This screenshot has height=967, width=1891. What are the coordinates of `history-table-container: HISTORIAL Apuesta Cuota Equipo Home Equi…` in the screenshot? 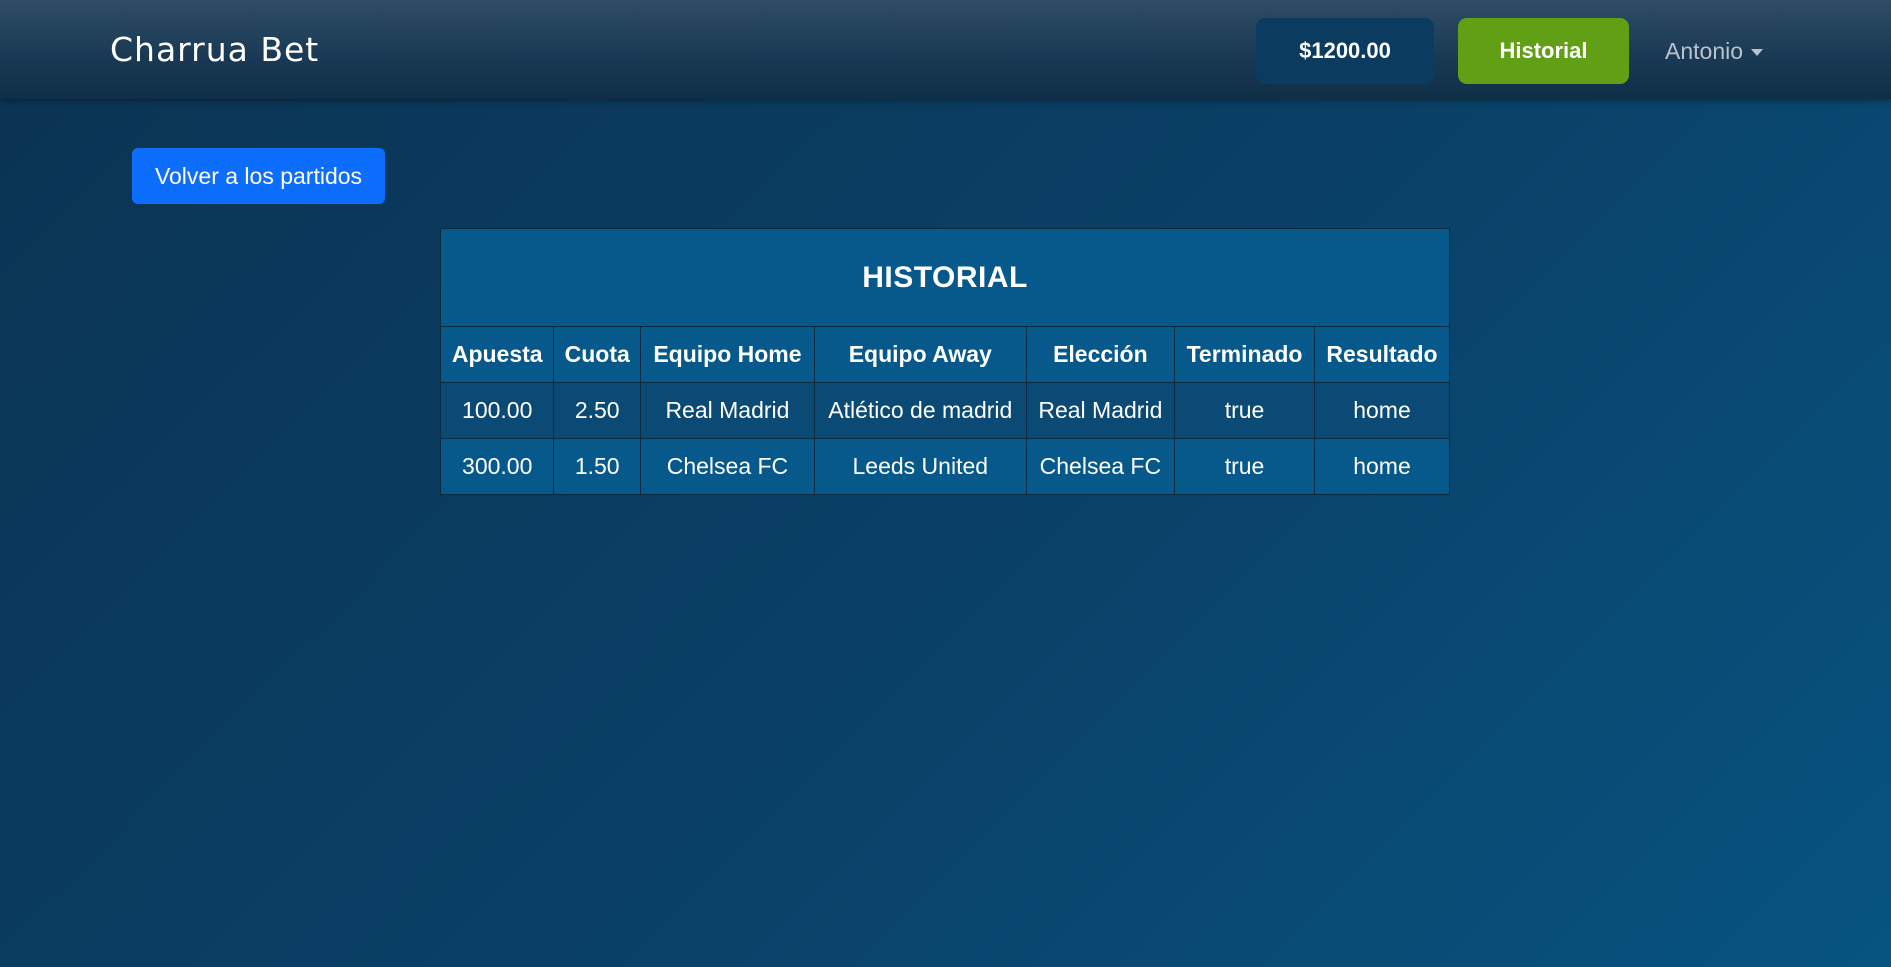 It's located at (945, 361).